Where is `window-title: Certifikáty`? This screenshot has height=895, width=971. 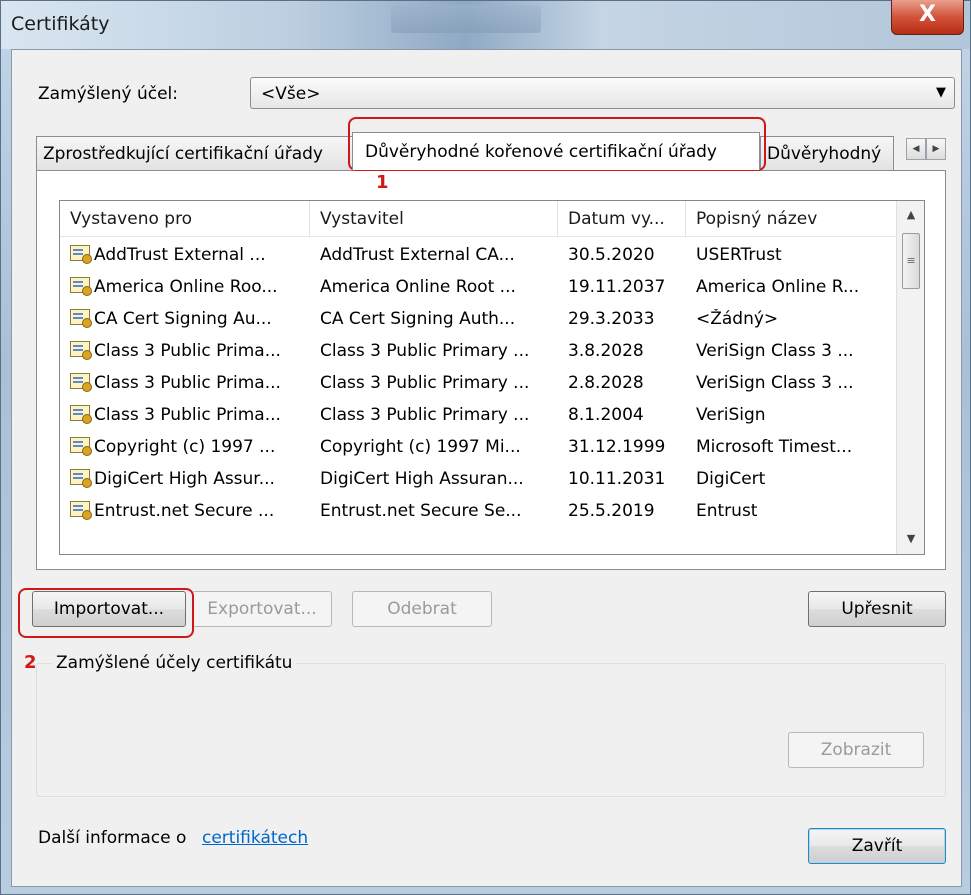
window-title: Certifikáty is located at coordinates (60, 24).